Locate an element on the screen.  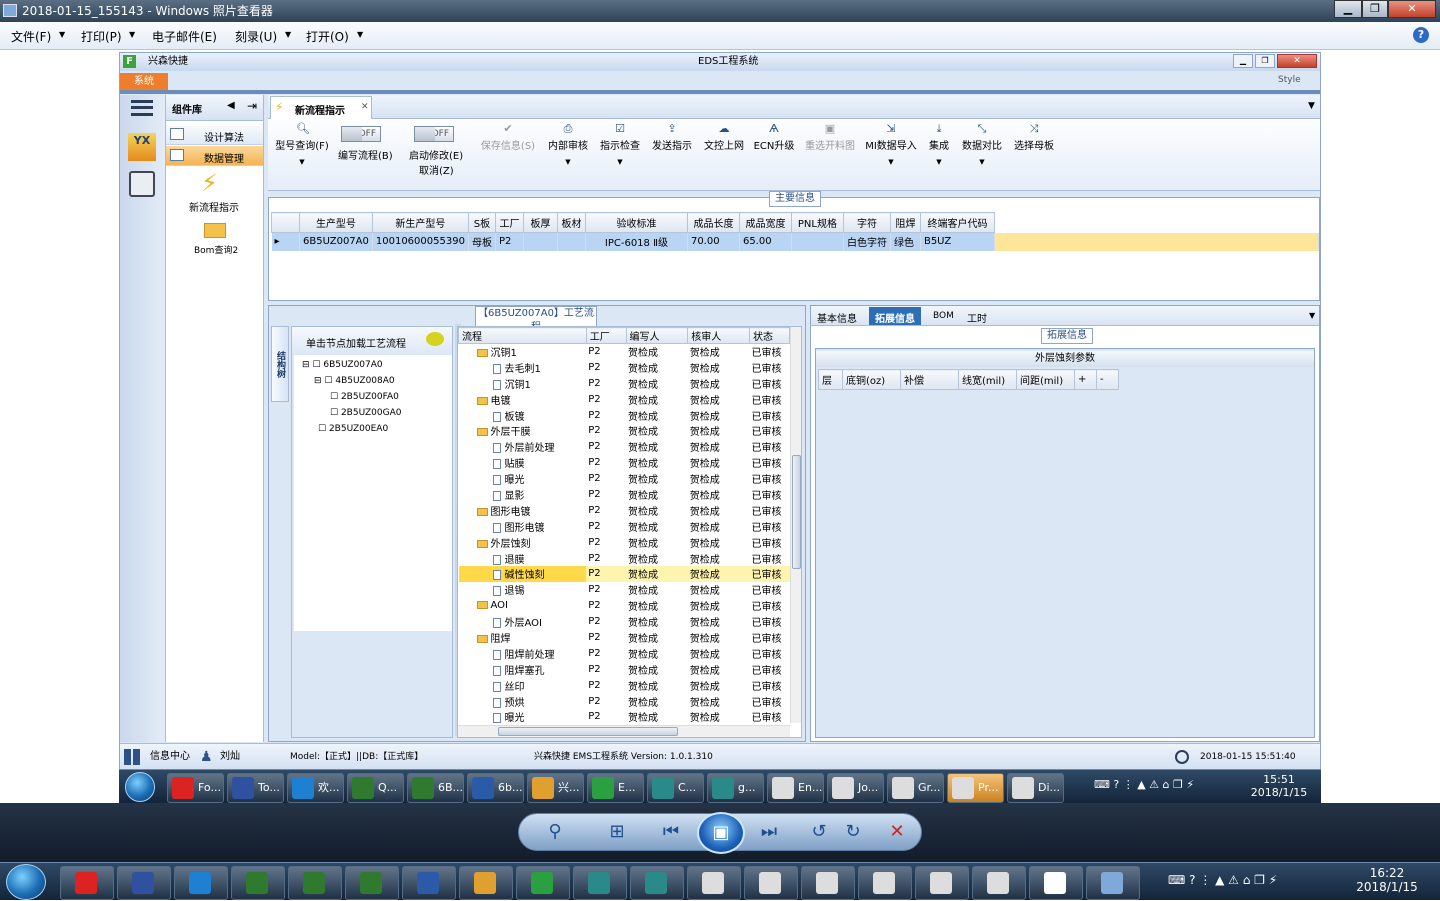
send-indicate-button: ⇪ 发送指示 is located at coordinates (672, 137).